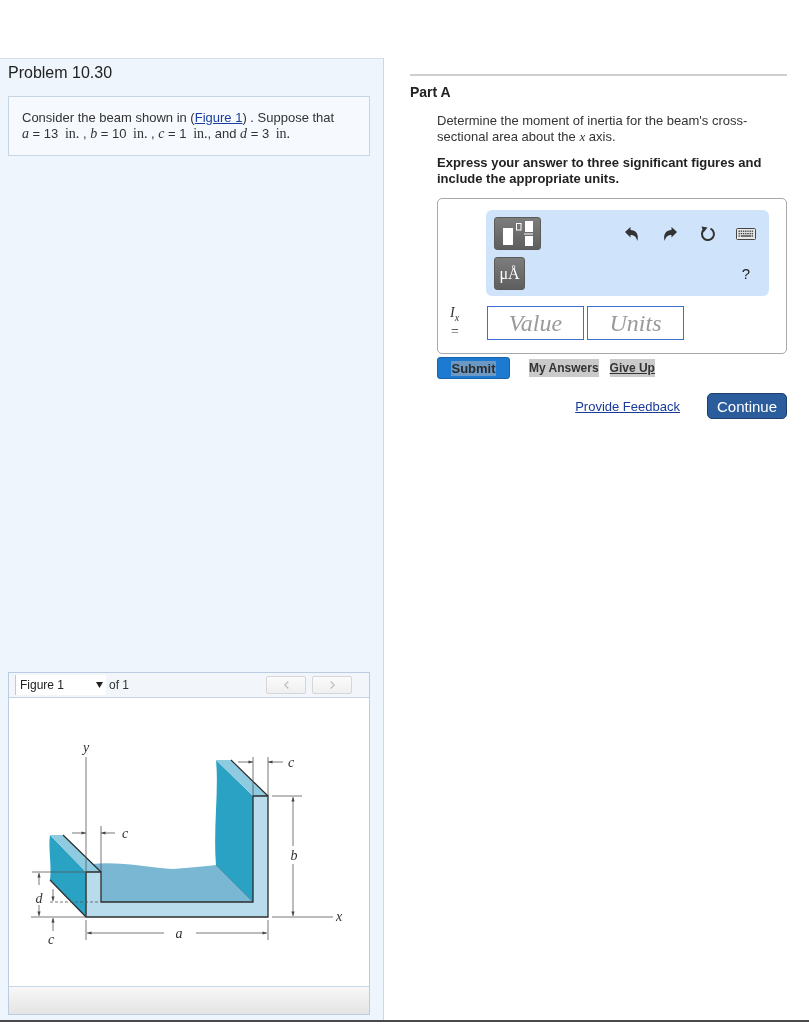  I want to click on give-up-button: Give Up, so click(632, 368).